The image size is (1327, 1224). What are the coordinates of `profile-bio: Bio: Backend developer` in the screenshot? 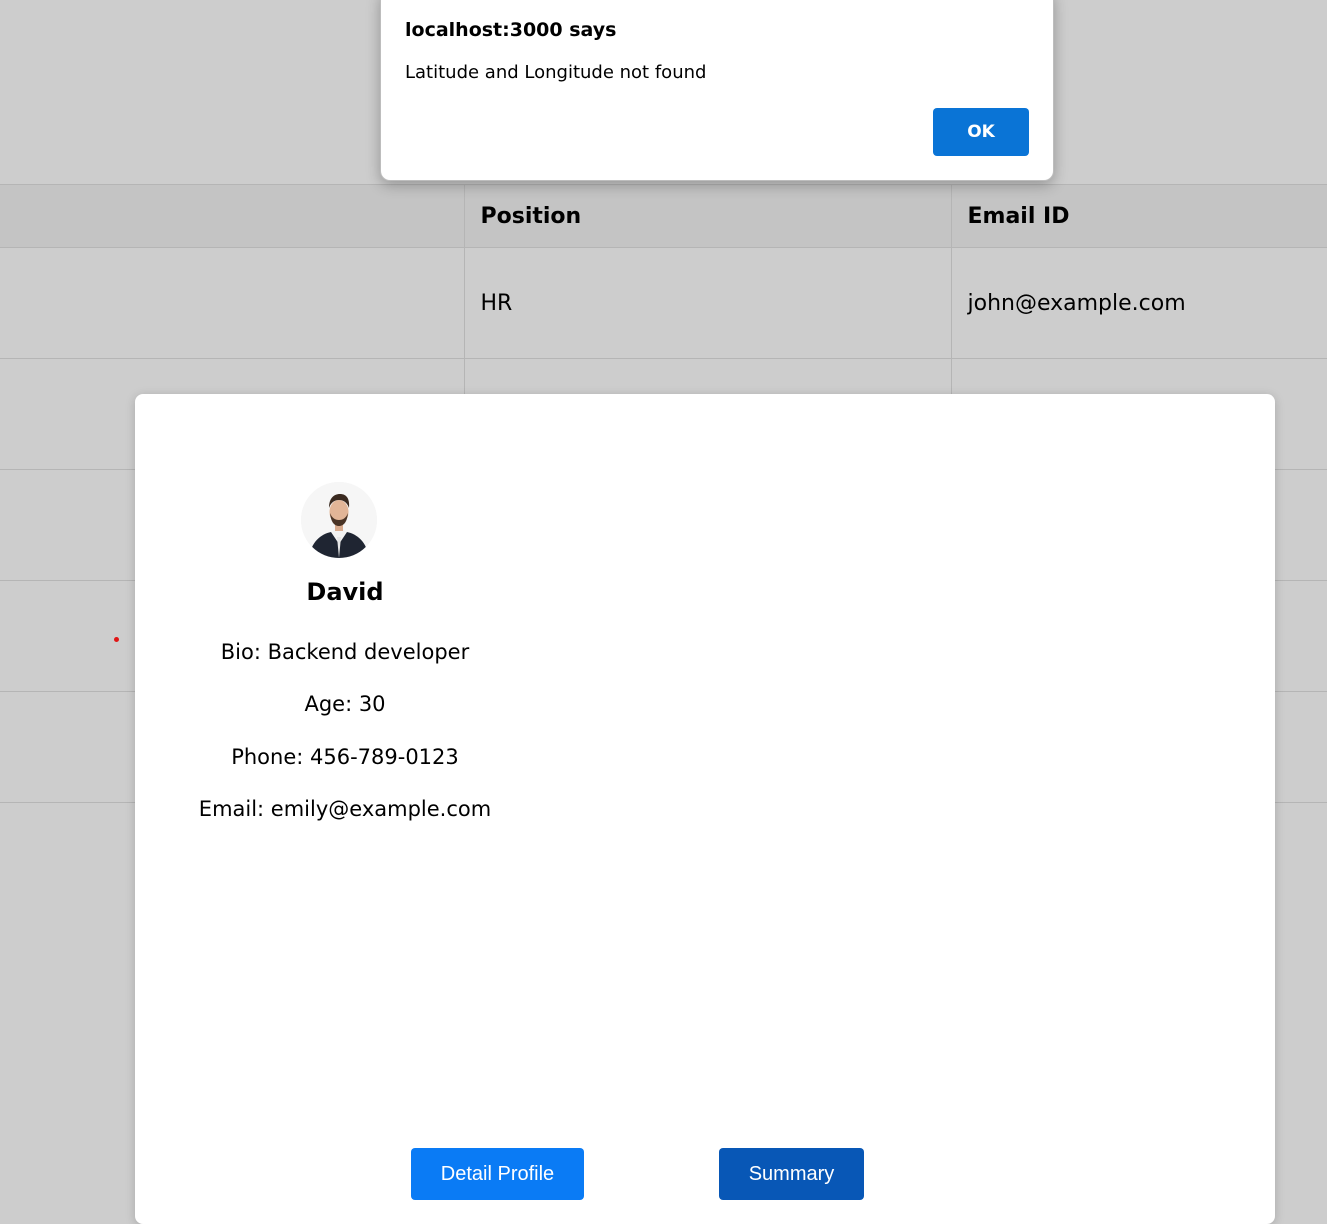 It's located at (345, 652).